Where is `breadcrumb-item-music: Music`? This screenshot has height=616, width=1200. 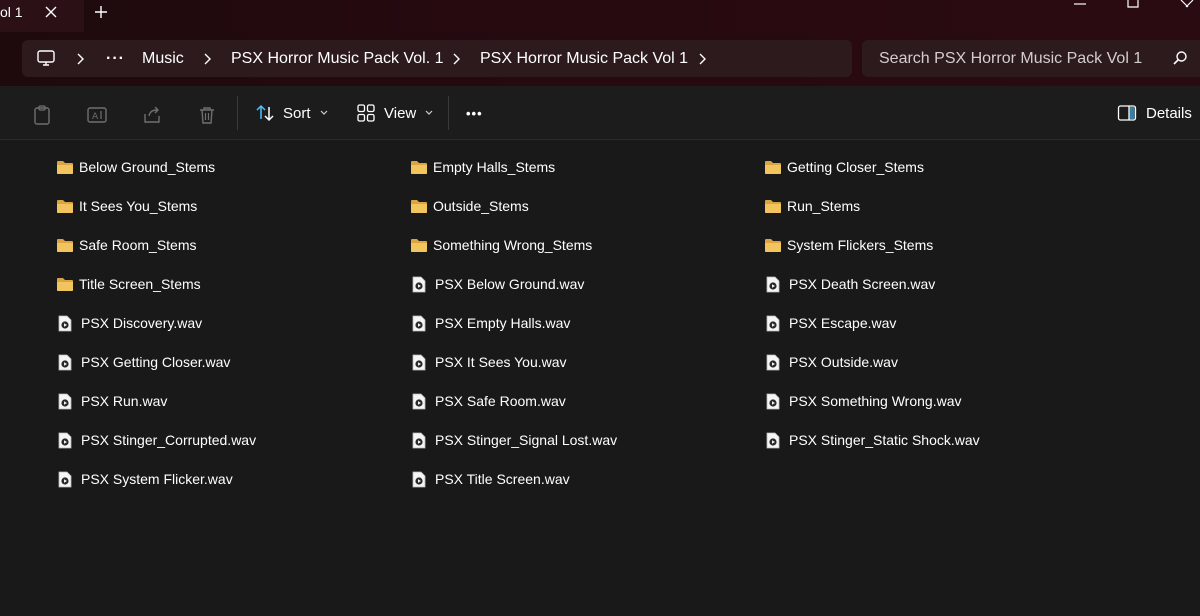
breadcrumb-item-music: Music is located at coordinates (163, 58).